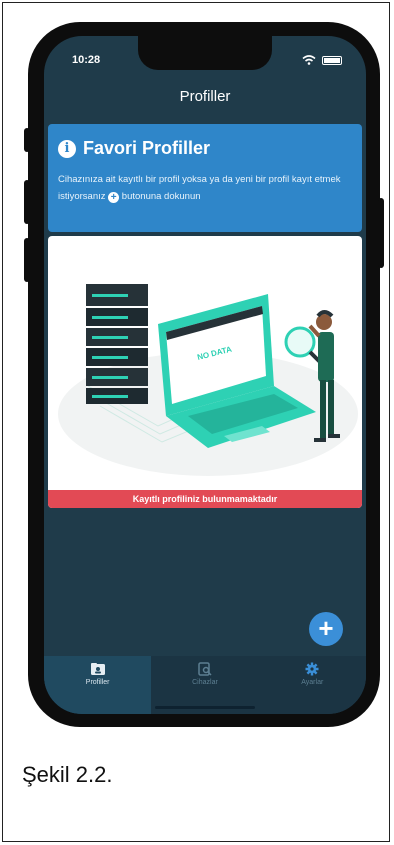  Describe the element at coordinates (326, 629) in the screenshot. I see `add-profile-button: +` at that location.